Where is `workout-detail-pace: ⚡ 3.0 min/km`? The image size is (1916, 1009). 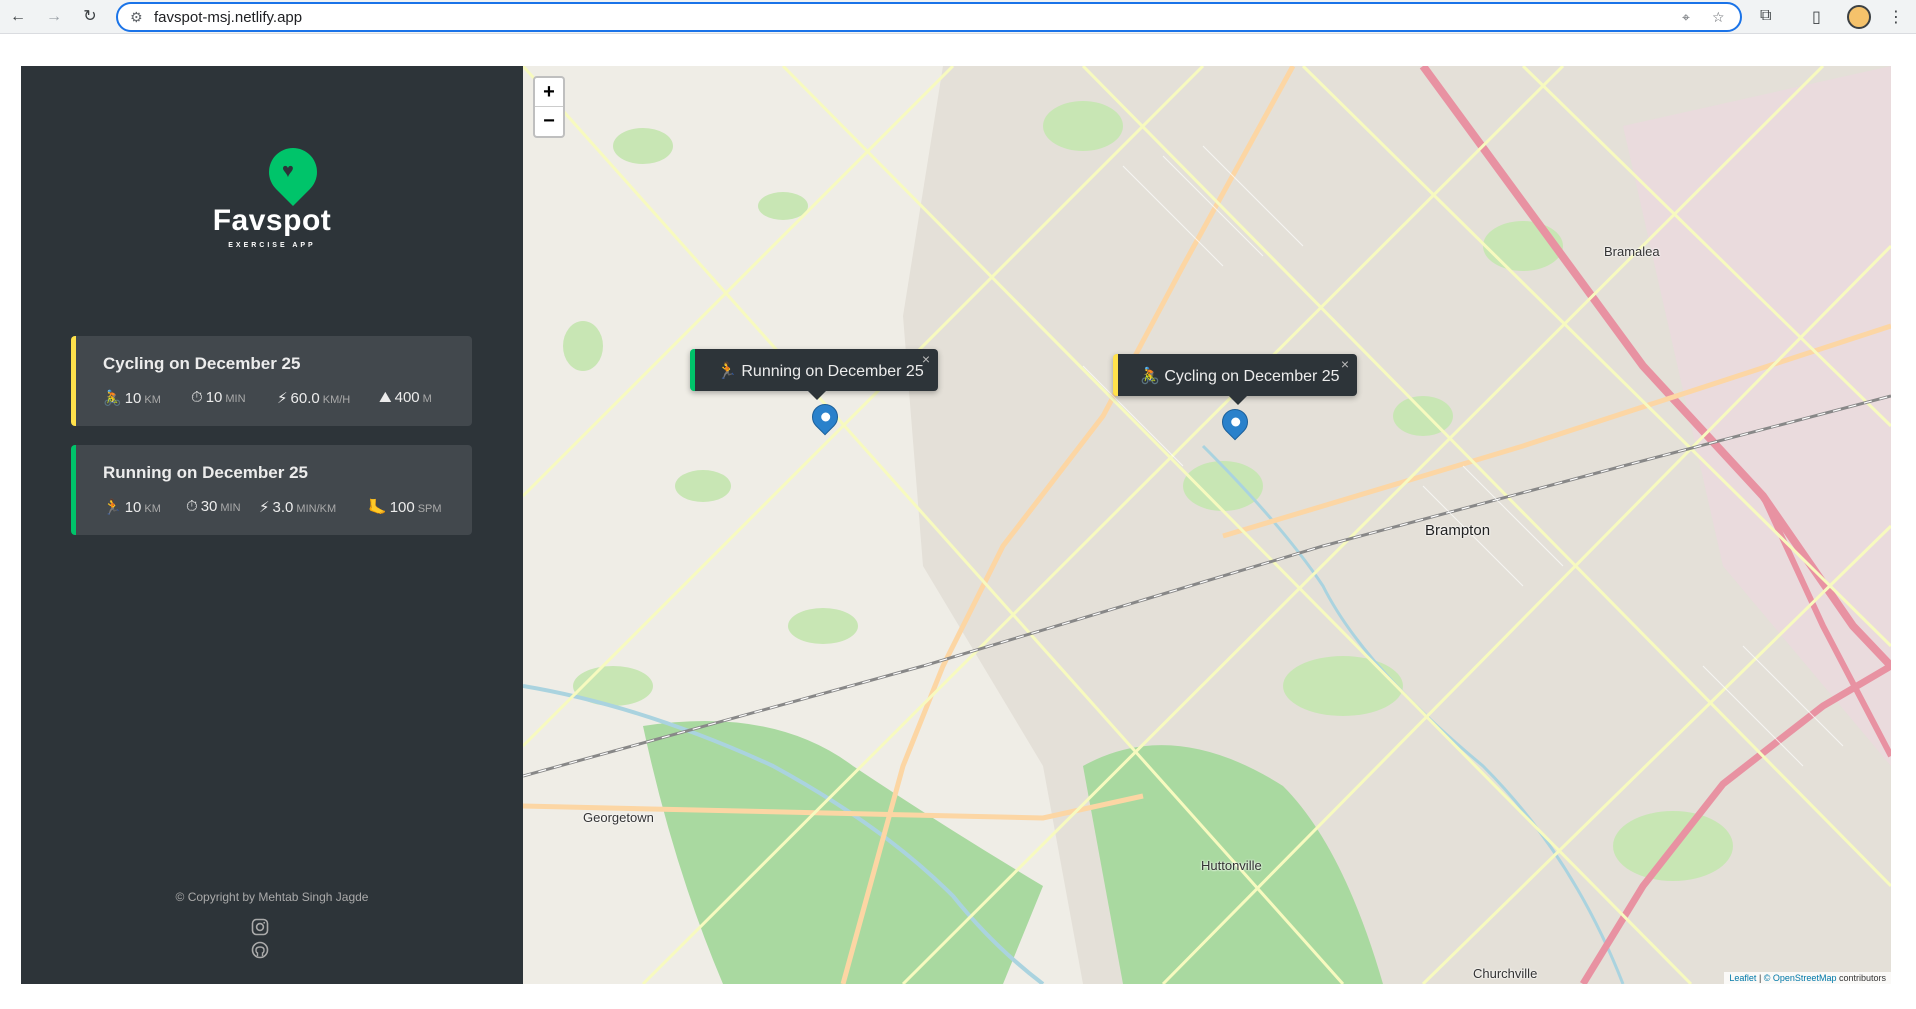
workout-detail-pace: ⚡ 3.0 min/km is located at coordinates (297, 507).